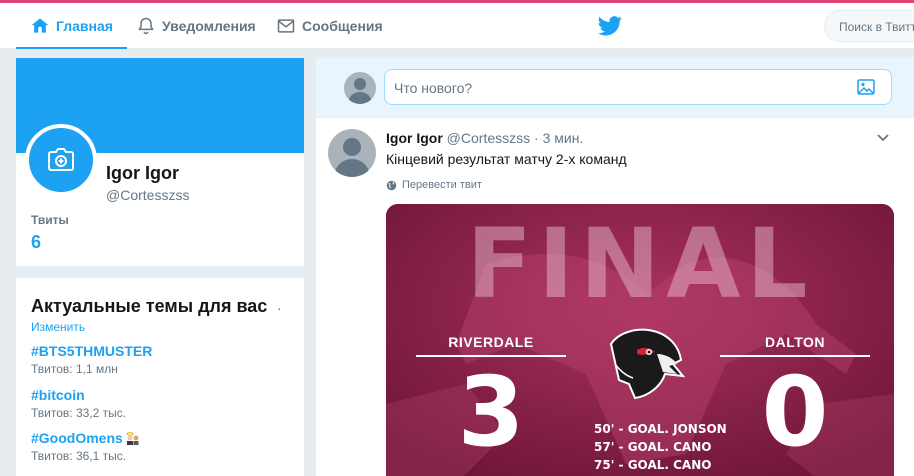  I want to click on trend-item: #bitcoin Твитов: 33,2 тыс., so click(78, 403).